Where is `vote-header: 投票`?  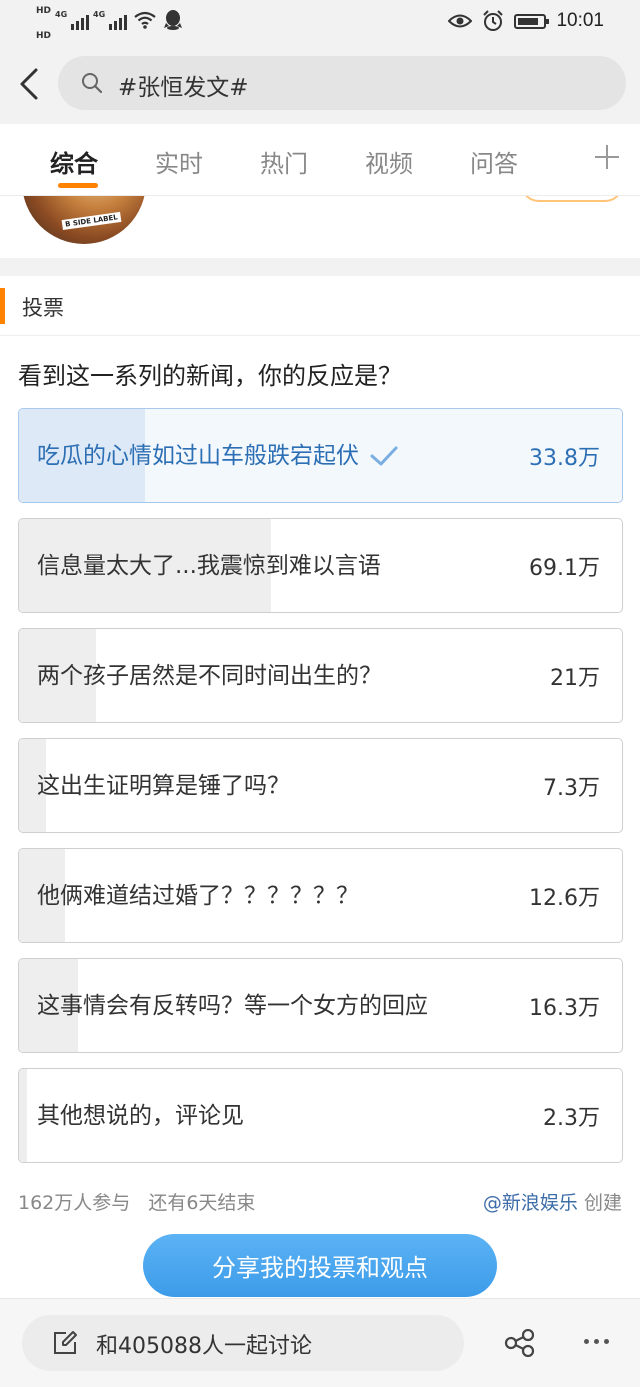 vote-header: 投票 is located at coordinates (320, 306).